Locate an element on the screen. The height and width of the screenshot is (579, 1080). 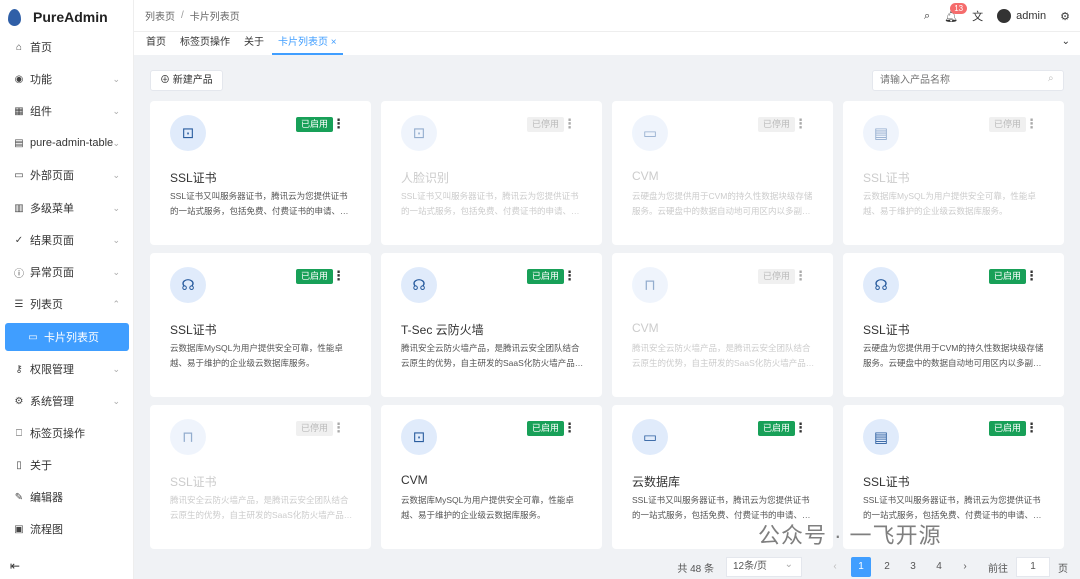
sidebar-item: ⎕ 标签页操作 is located at coordinates (67, 433).